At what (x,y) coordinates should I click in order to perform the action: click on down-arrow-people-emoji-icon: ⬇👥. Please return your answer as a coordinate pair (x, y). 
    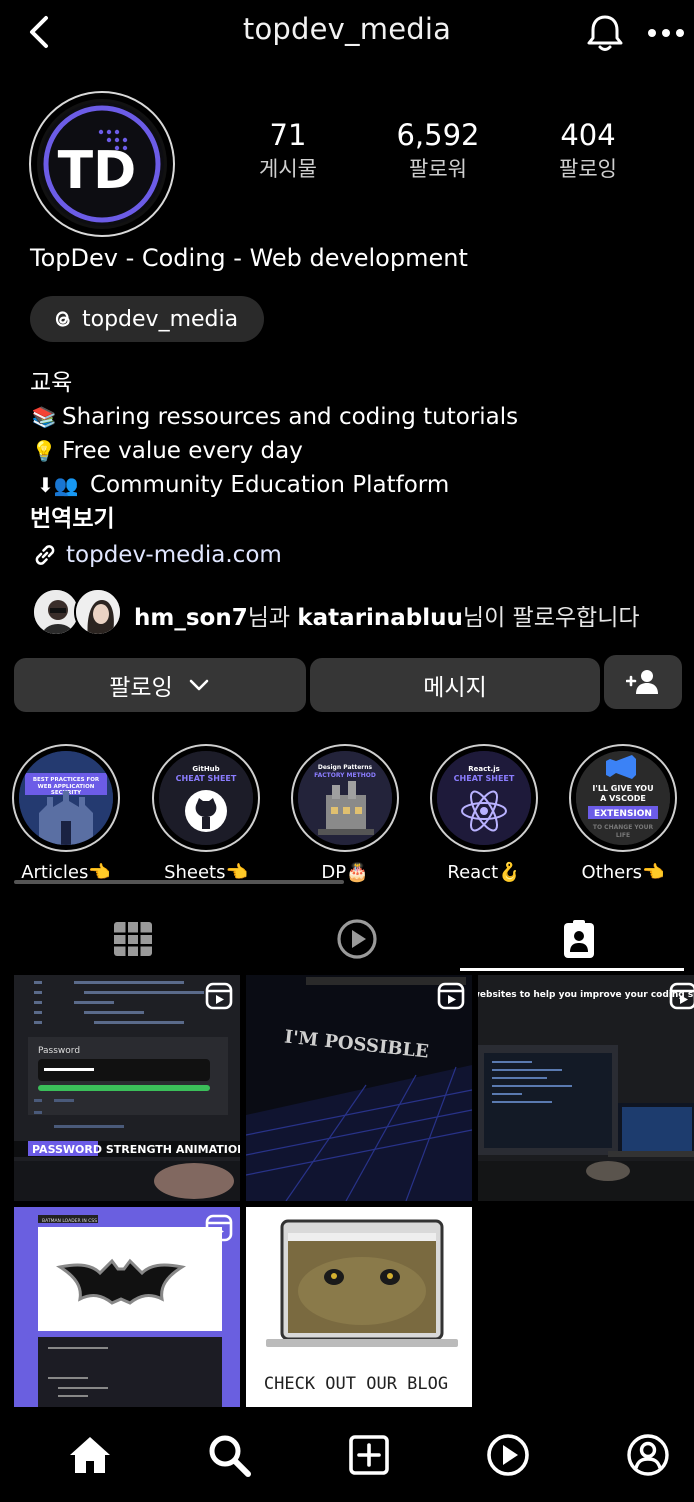
    Looking at the image, I should click on (58, 485).